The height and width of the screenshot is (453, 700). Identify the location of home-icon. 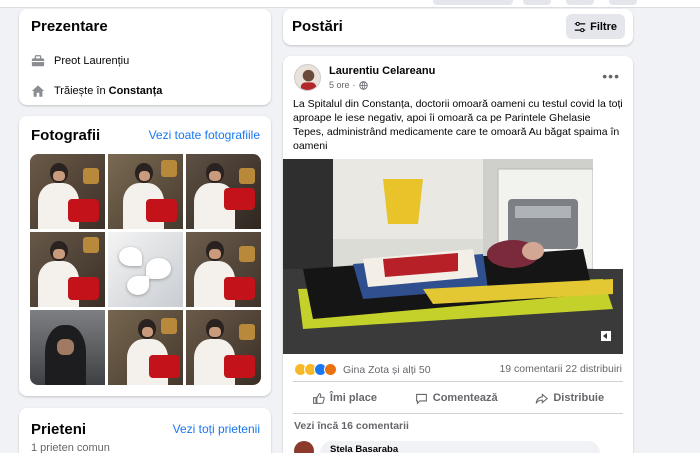
(38, 91).